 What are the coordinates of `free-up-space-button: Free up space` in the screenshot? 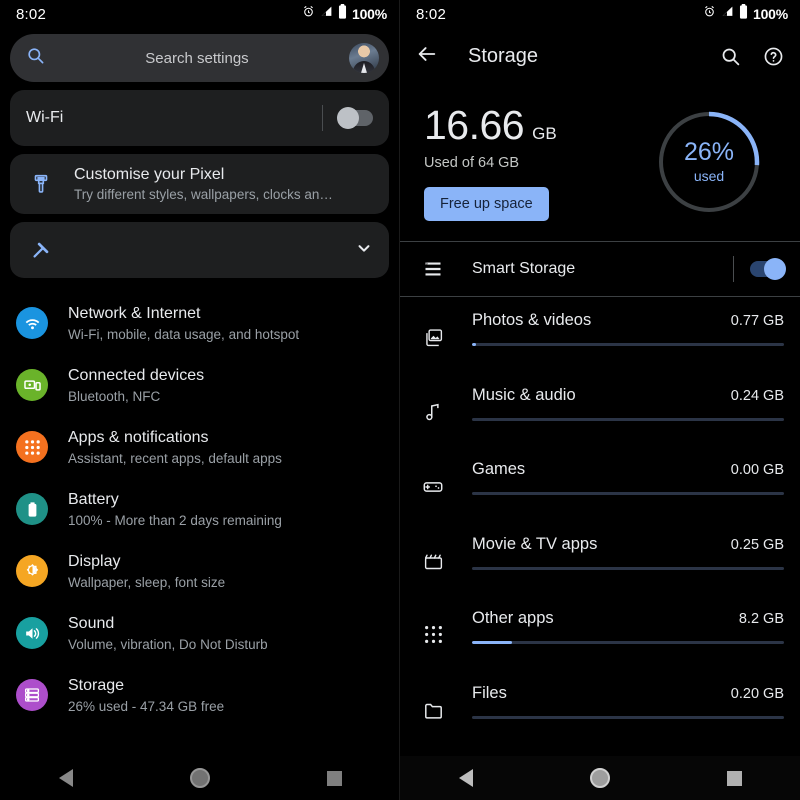 It's located at (486, 204).